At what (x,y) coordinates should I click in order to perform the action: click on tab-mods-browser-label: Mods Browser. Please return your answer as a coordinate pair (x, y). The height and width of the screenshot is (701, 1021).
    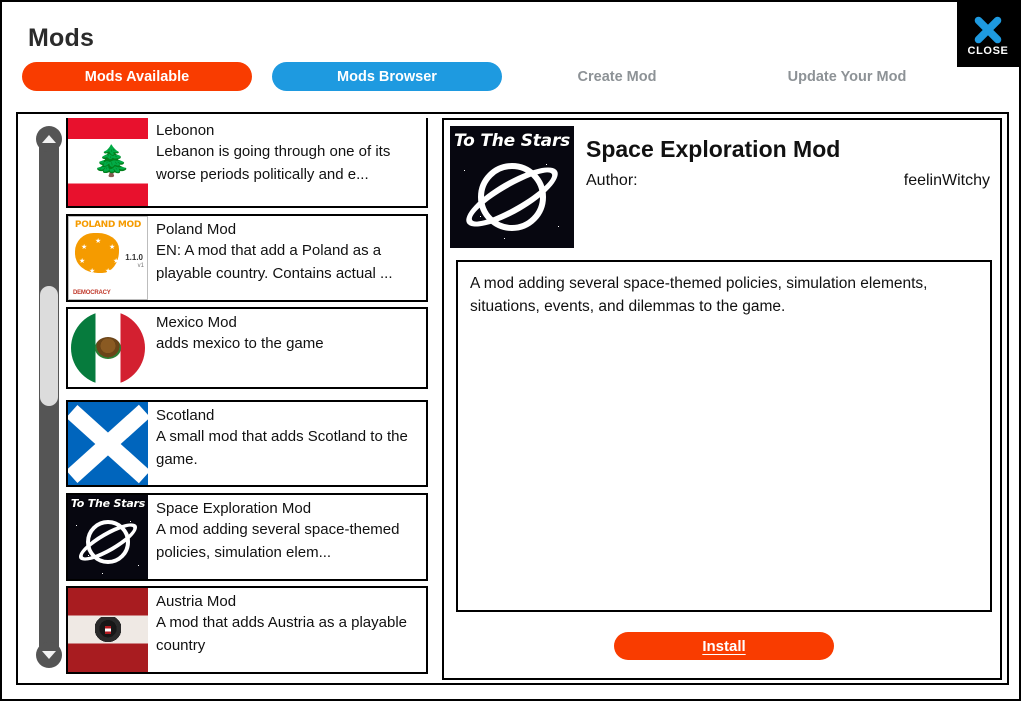
    Looking at the image, I should click on (387, 76).